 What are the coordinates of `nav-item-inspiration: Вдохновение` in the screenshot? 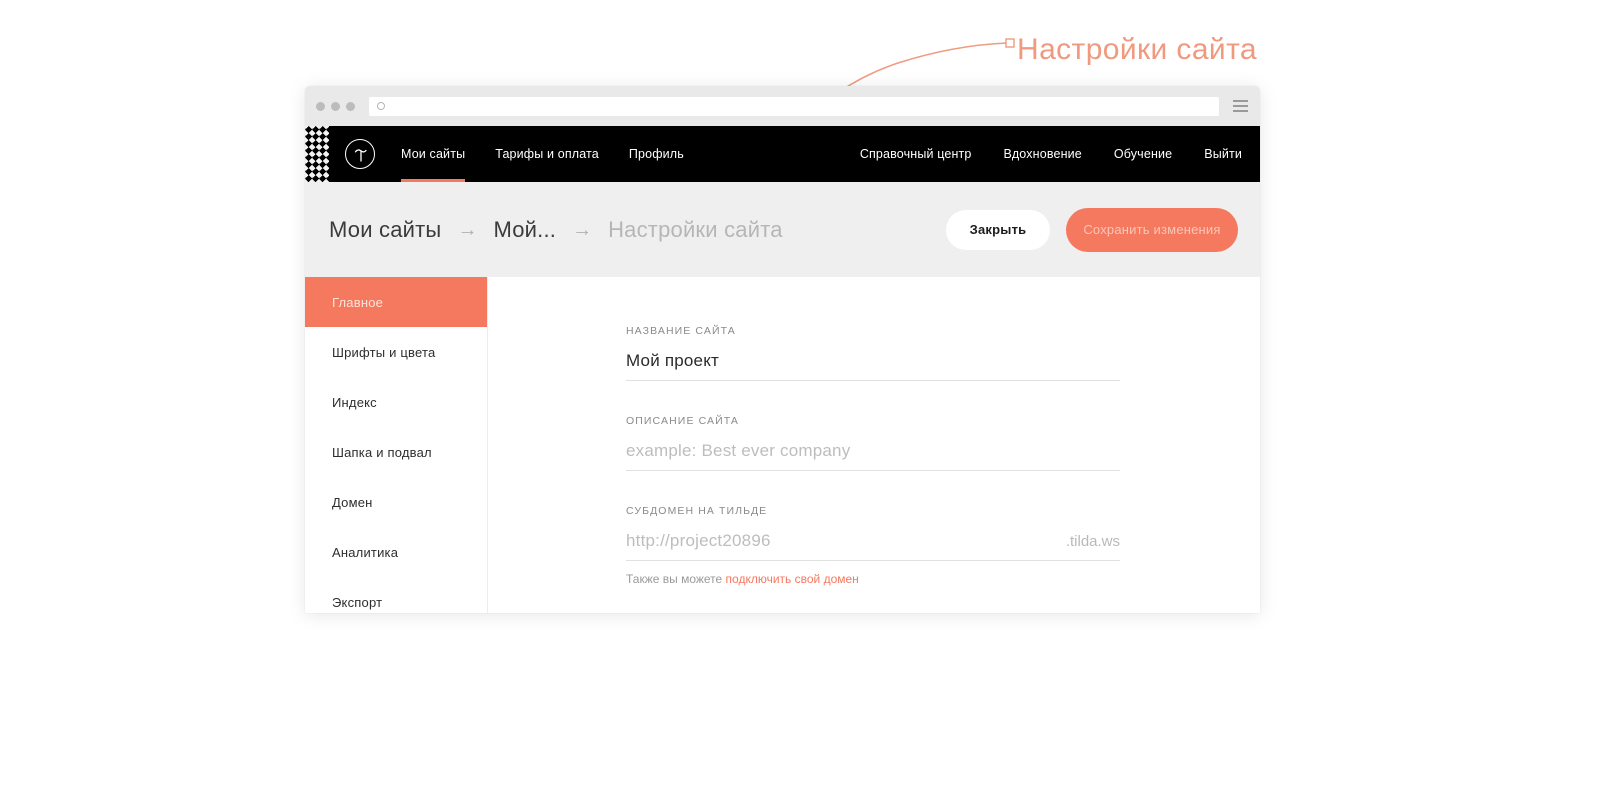 It's located at (1043, 154).